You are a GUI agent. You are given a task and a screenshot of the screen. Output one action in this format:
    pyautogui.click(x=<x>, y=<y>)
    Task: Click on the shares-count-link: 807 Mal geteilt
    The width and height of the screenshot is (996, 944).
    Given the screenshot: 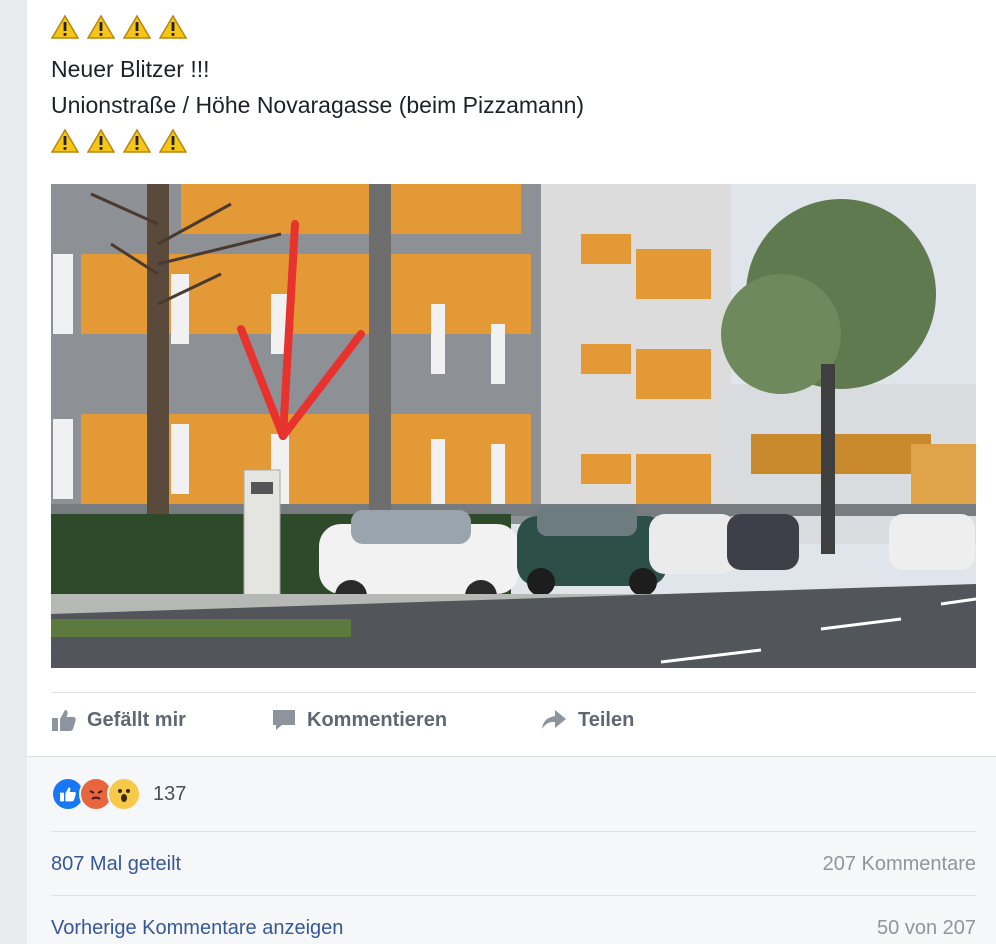 What is the action you would take?
    pyautogui.click(x=116, y=864)
    